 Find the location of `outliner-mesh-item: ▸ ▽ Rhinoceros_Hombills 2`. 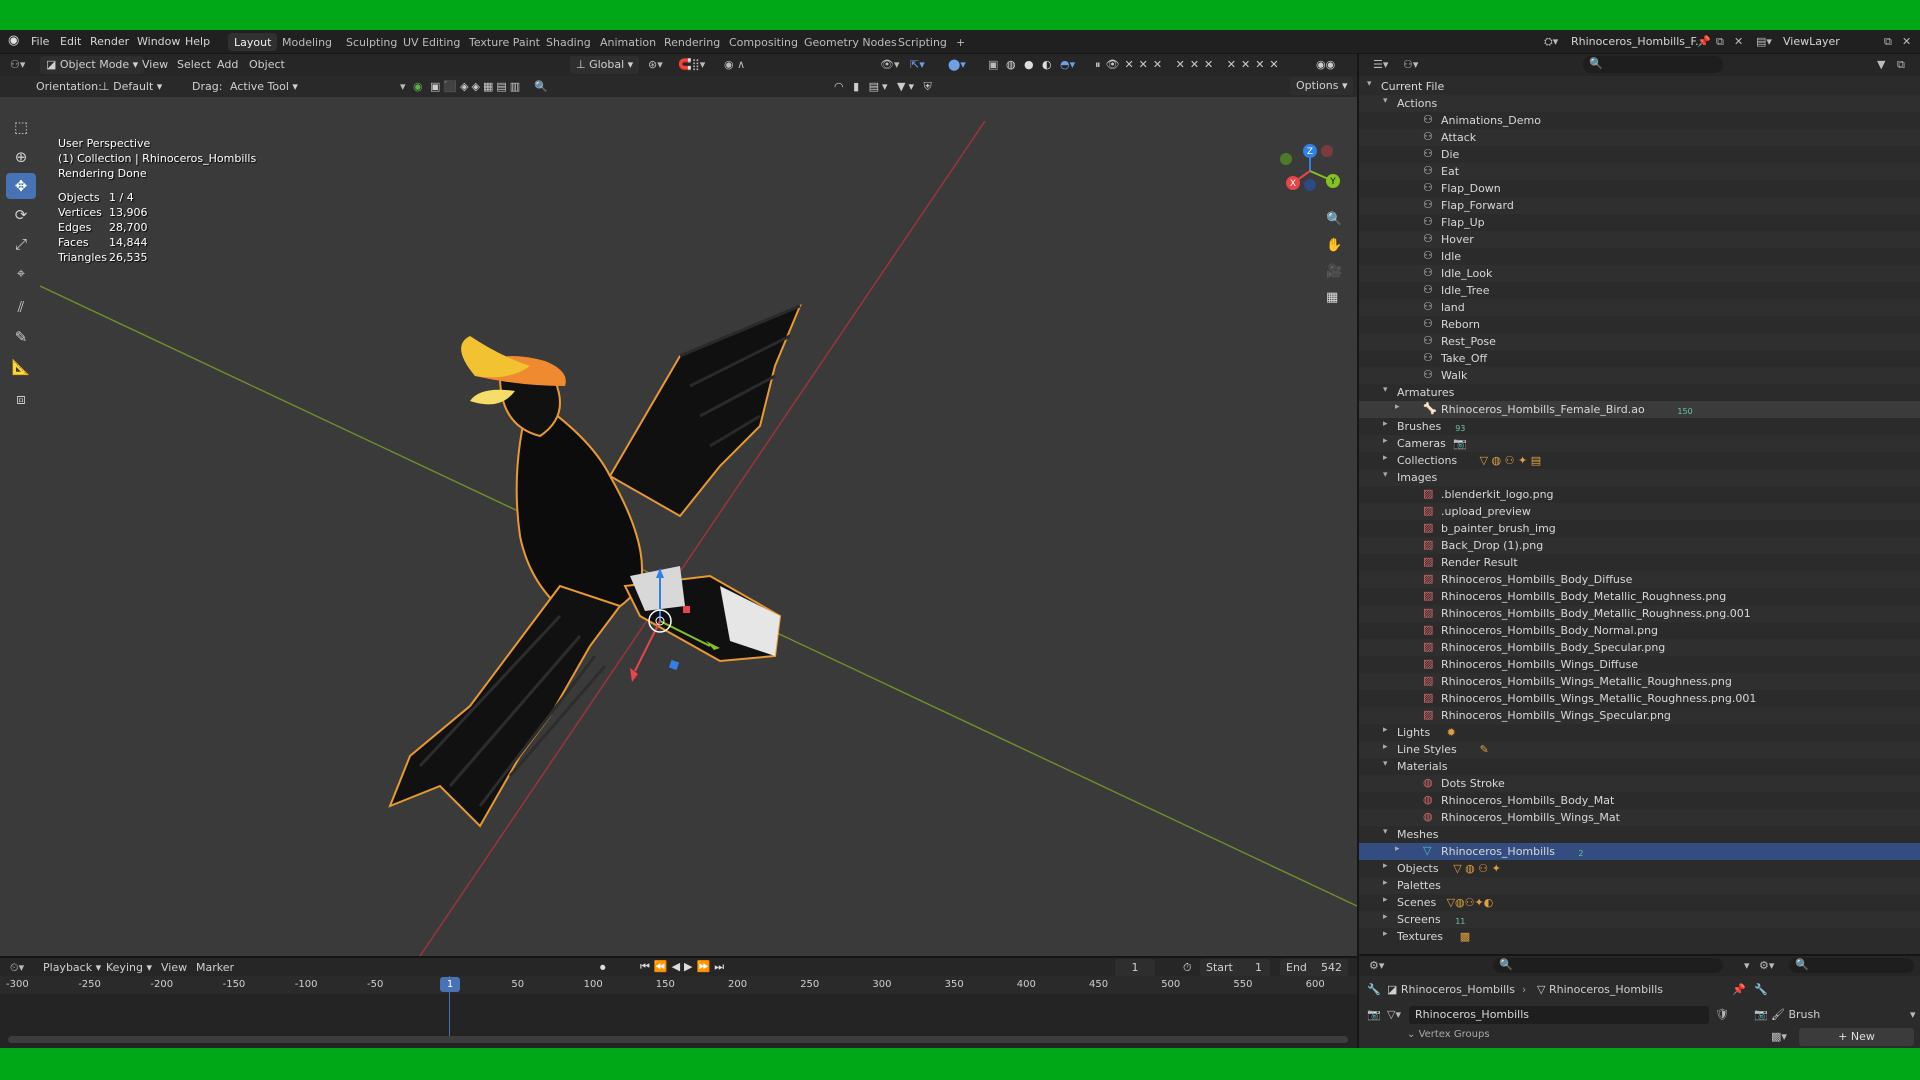

outliner-mesh-item: ▸ ▽ Rhinoceros_Hombills 2 is located at coordinates (1639, 851).